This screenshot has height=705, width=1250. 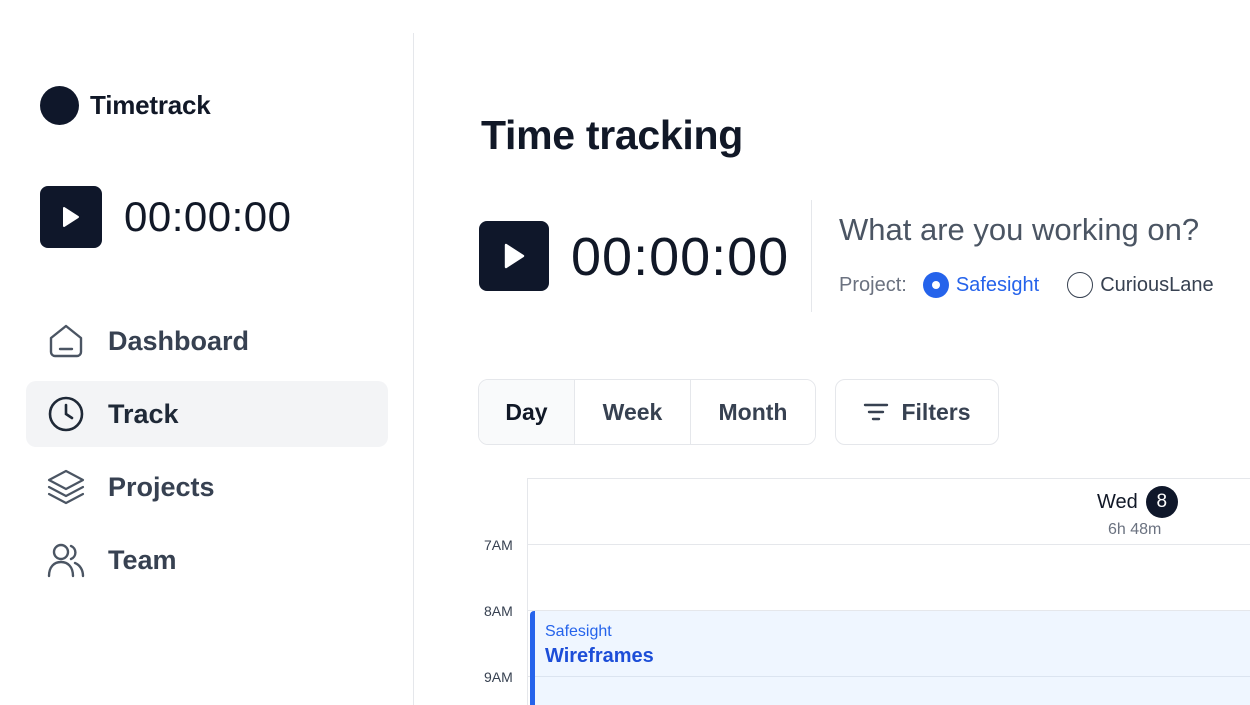 What do you see at coordinates (997, 284) in the screenshot?
I see `project-option-label: Safesight` at bounding box center [997, 284].